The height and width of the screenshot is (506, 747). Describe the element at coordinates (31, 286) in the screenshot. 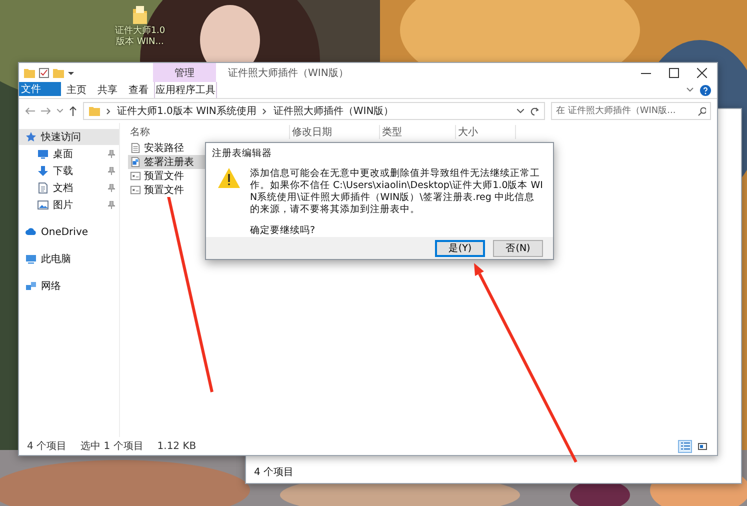

I see `network-icon` at that location.